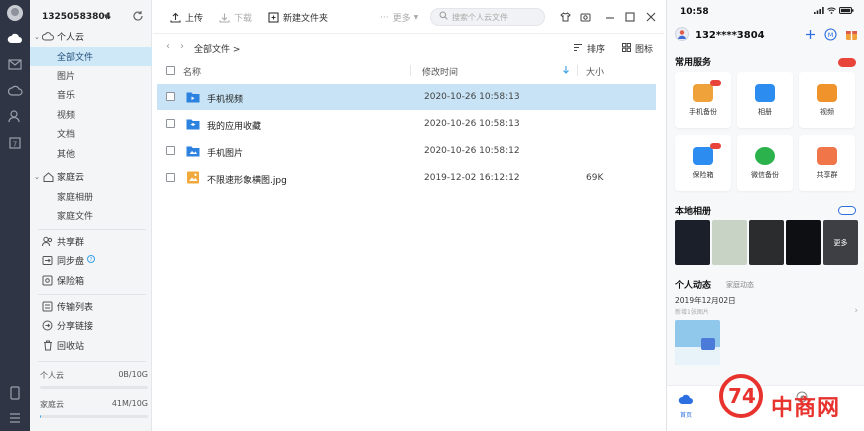 This screenshot has width=864, height=431. Describe the element at coordinates (235, 17) in the screenshot. I see `download-button: 下载` at that location.